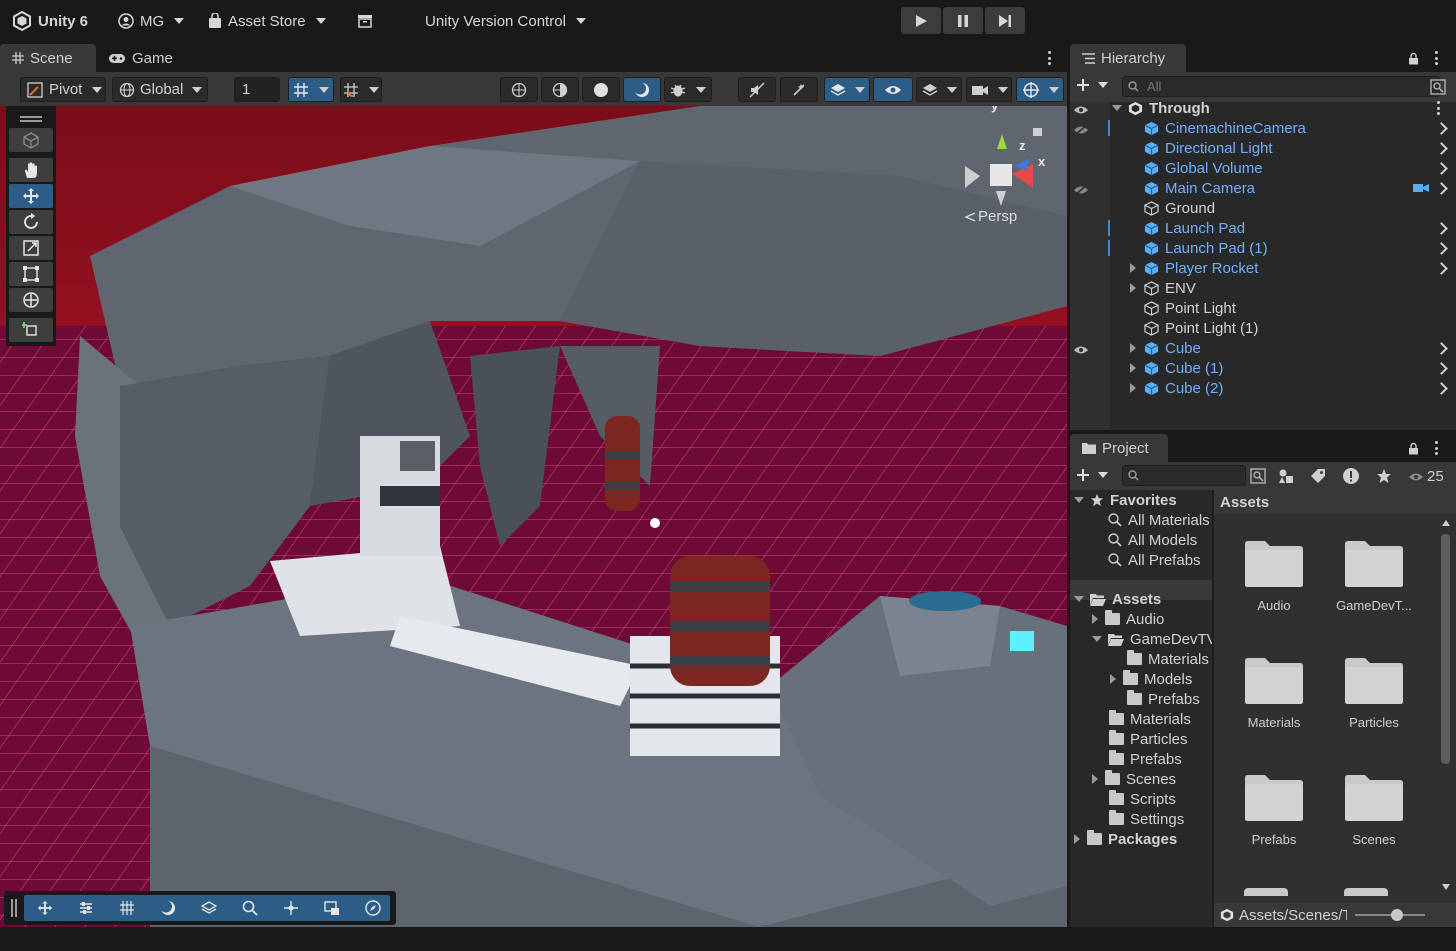  Describe the element at coordinates (31, 140) in the screenshot. I see `view-tool-button` at that location.